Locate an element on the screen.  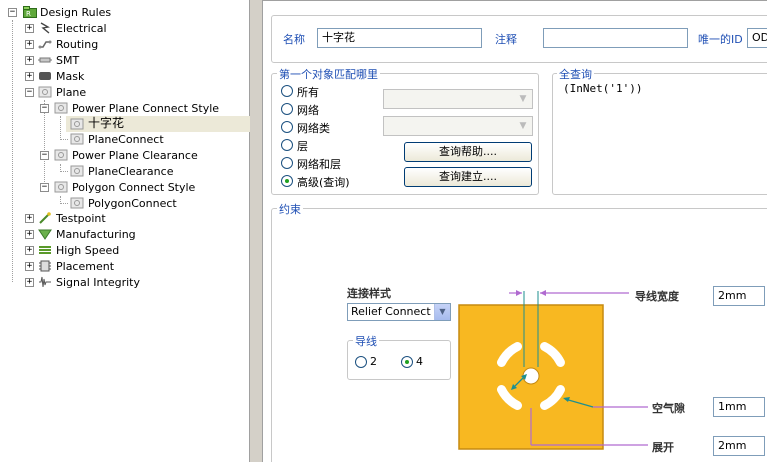
conductor-width-label: 导线宽度 is located at coordinates (657, 296).